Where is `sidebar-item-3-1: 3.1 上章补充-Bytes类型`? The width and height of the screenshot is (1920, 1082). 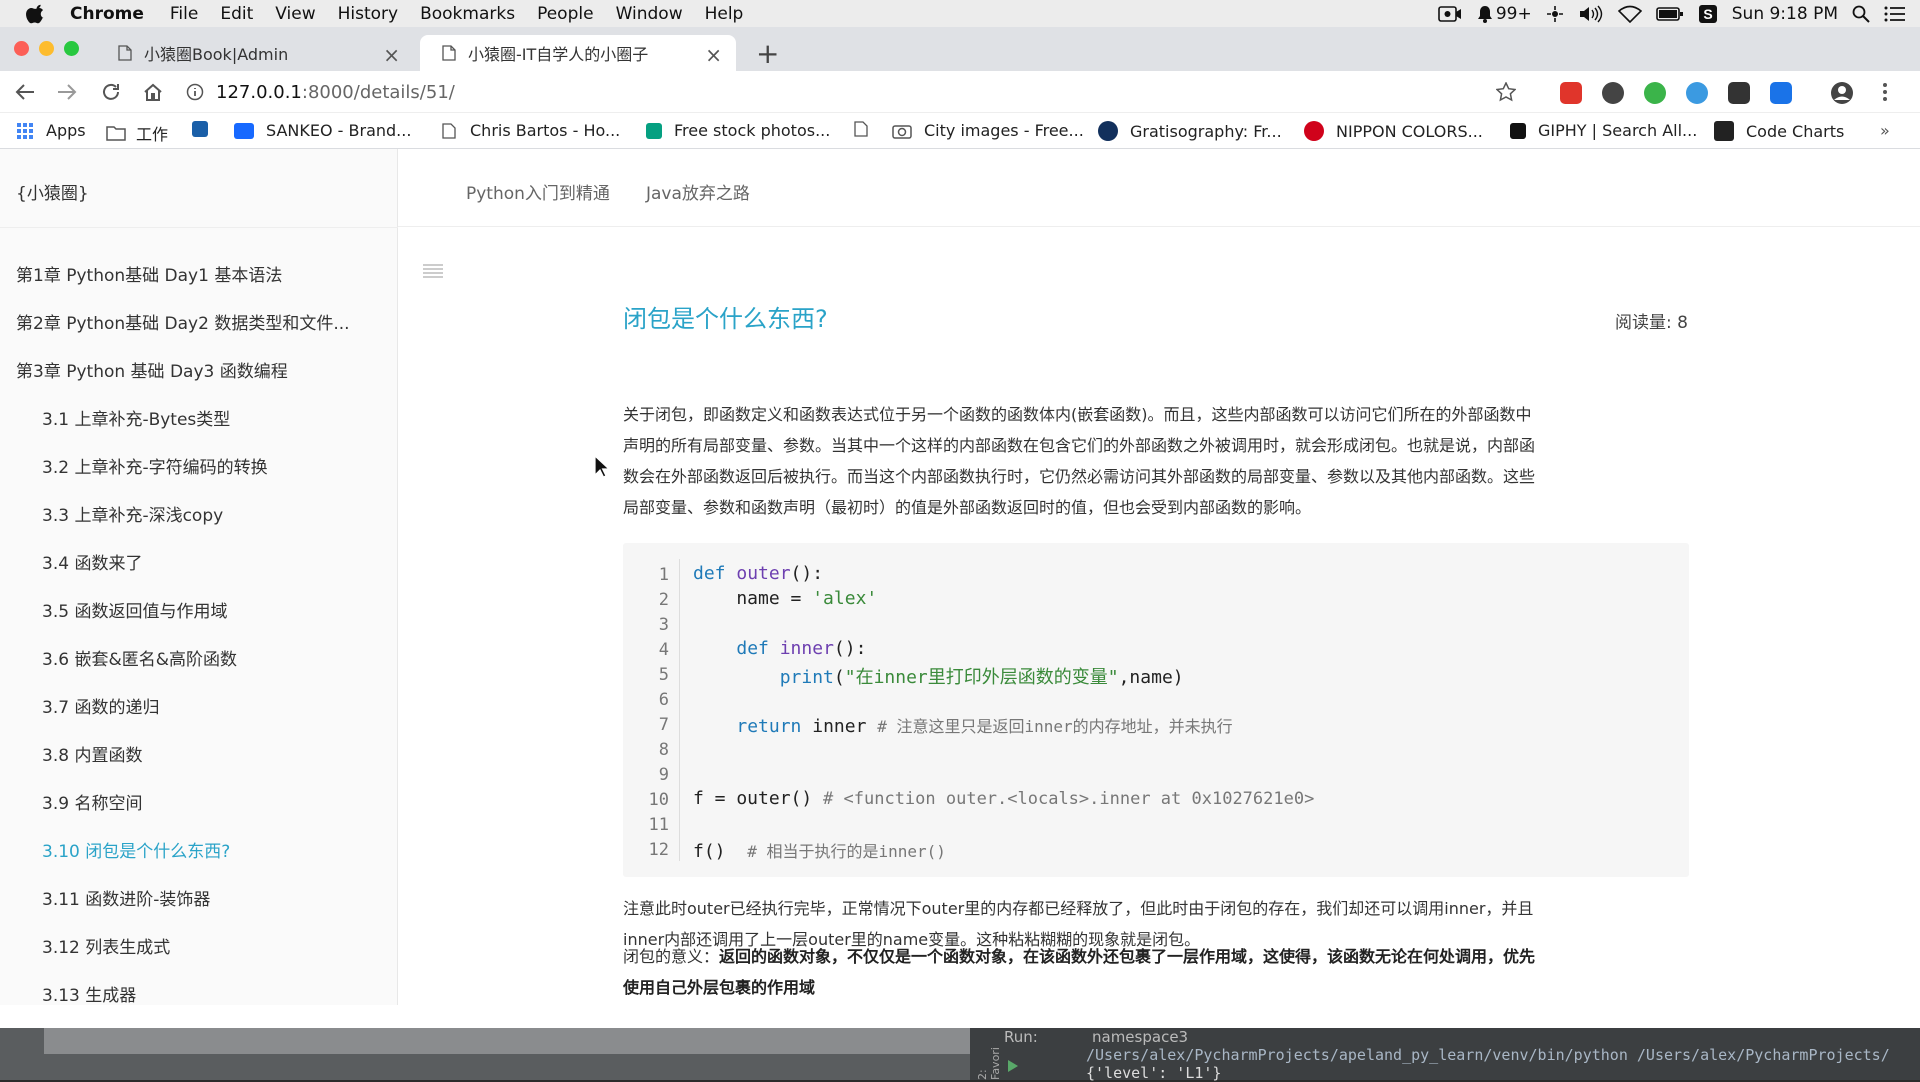 sidebar-item-3-1: 3.1 上章补充-Bytes类型 is located at coordinates (136, 417).